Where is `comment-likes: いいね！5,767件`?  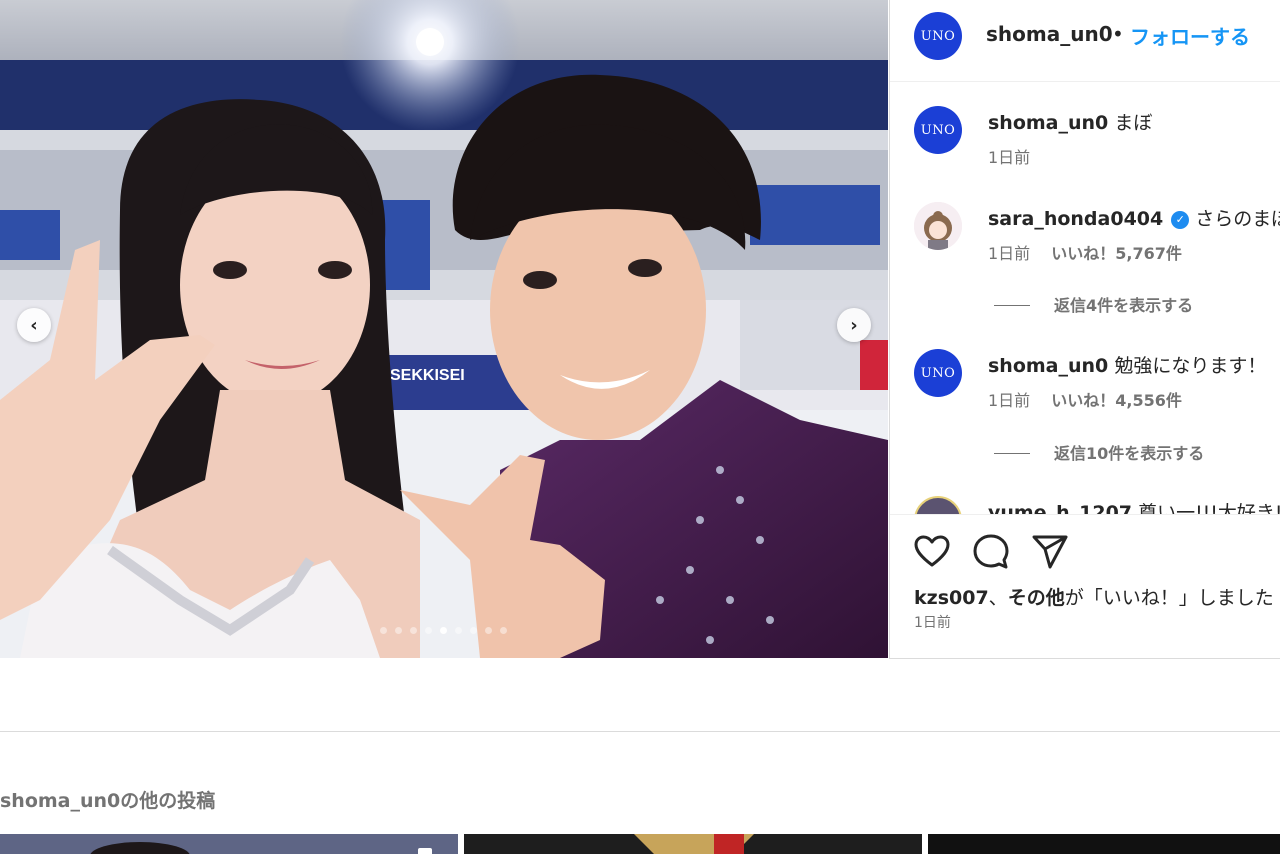
comment-likes: いいね！5,767件 is located at coordinates (1116, 253).